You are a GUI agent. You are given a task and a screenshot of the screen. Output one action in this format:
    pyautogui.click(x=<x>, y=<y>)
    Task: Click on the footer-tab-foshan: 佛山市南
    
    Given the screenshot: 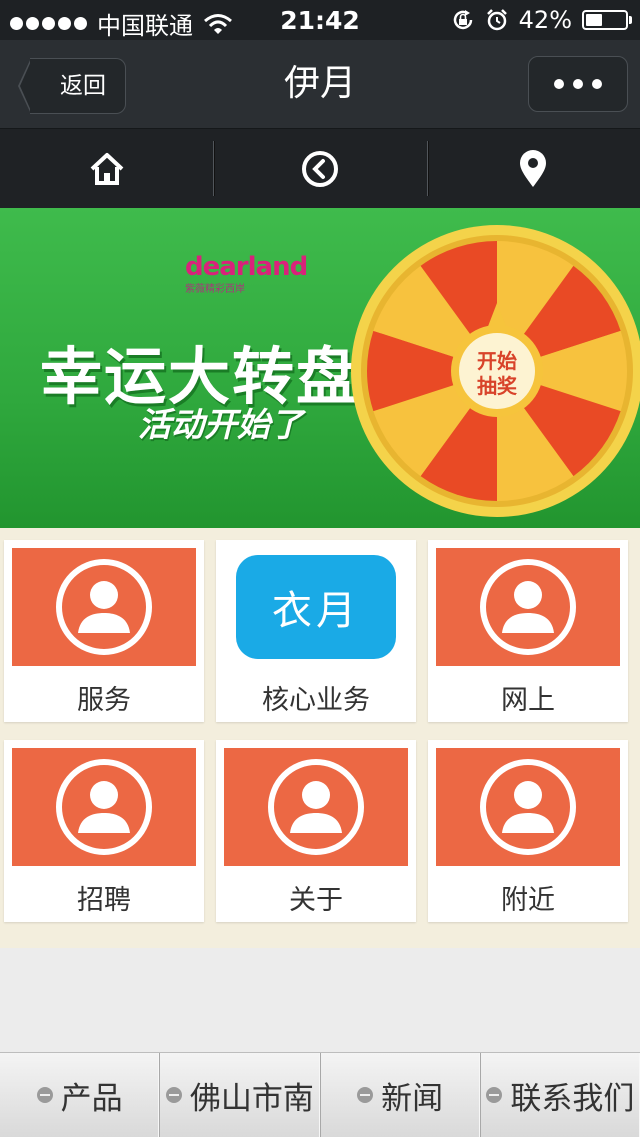 What is the action you would take?
    pyautogui.click(x=240, y=1095)
    